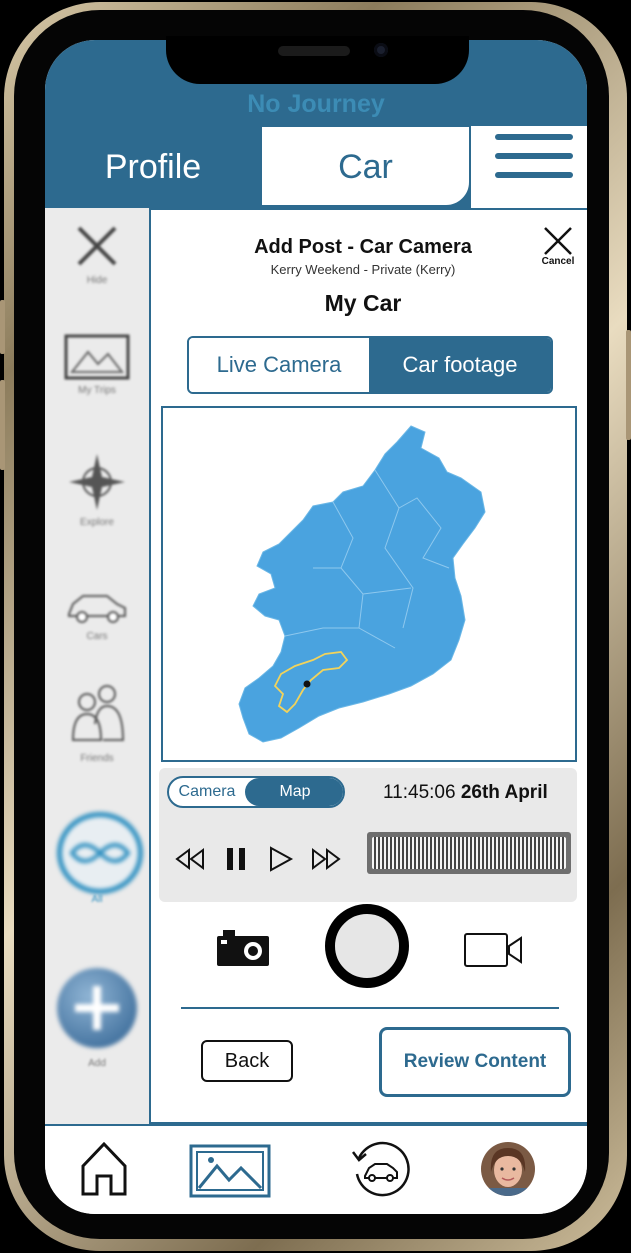  What do you see at coordinates (230, 1171) in the screenshot?
I see `gallery-icon` at bounding box center [230, 1171].